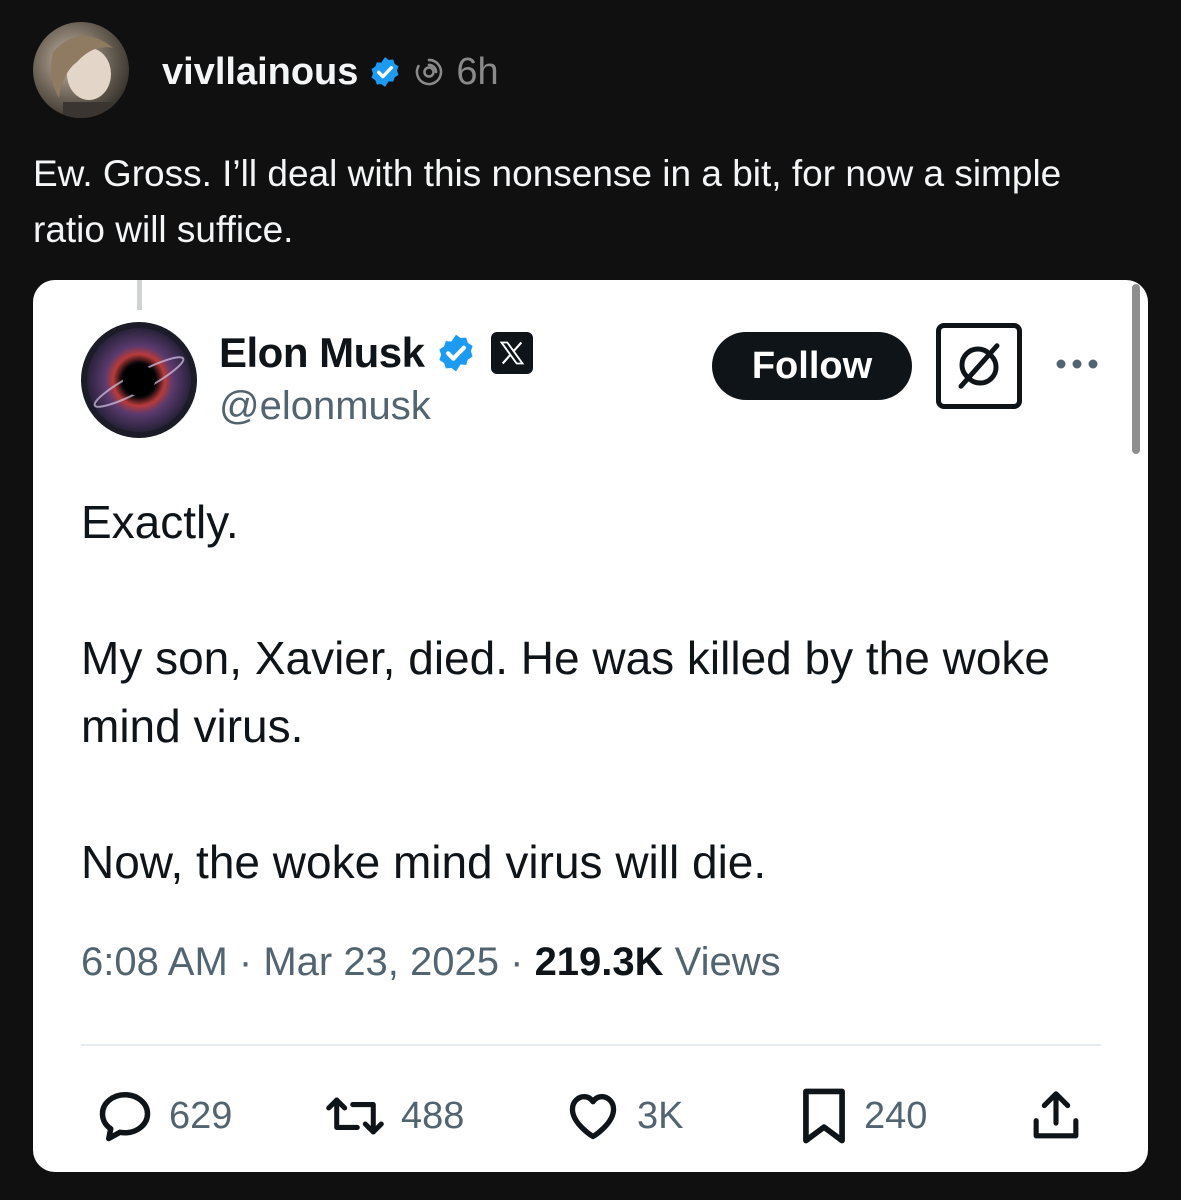 This screenshot has height=1200, width=1181. What do you see at coordinates (896, 1115) in the screenshot?
I see `bookmark-count: 240` at bounding box center [896, 1115].